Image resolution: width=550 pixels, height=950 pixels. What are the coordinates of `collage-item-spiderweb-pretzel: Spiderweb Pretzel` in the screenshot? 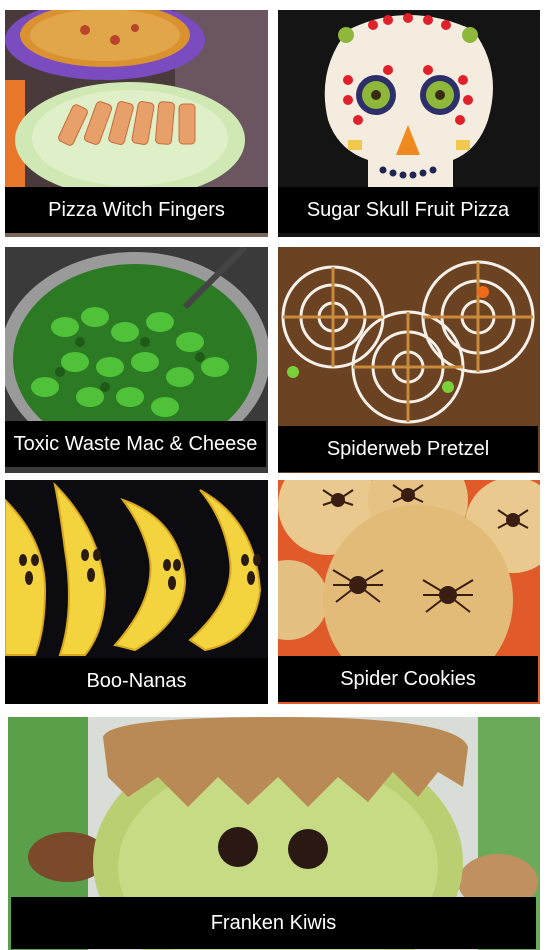 It's located at (409, 360).